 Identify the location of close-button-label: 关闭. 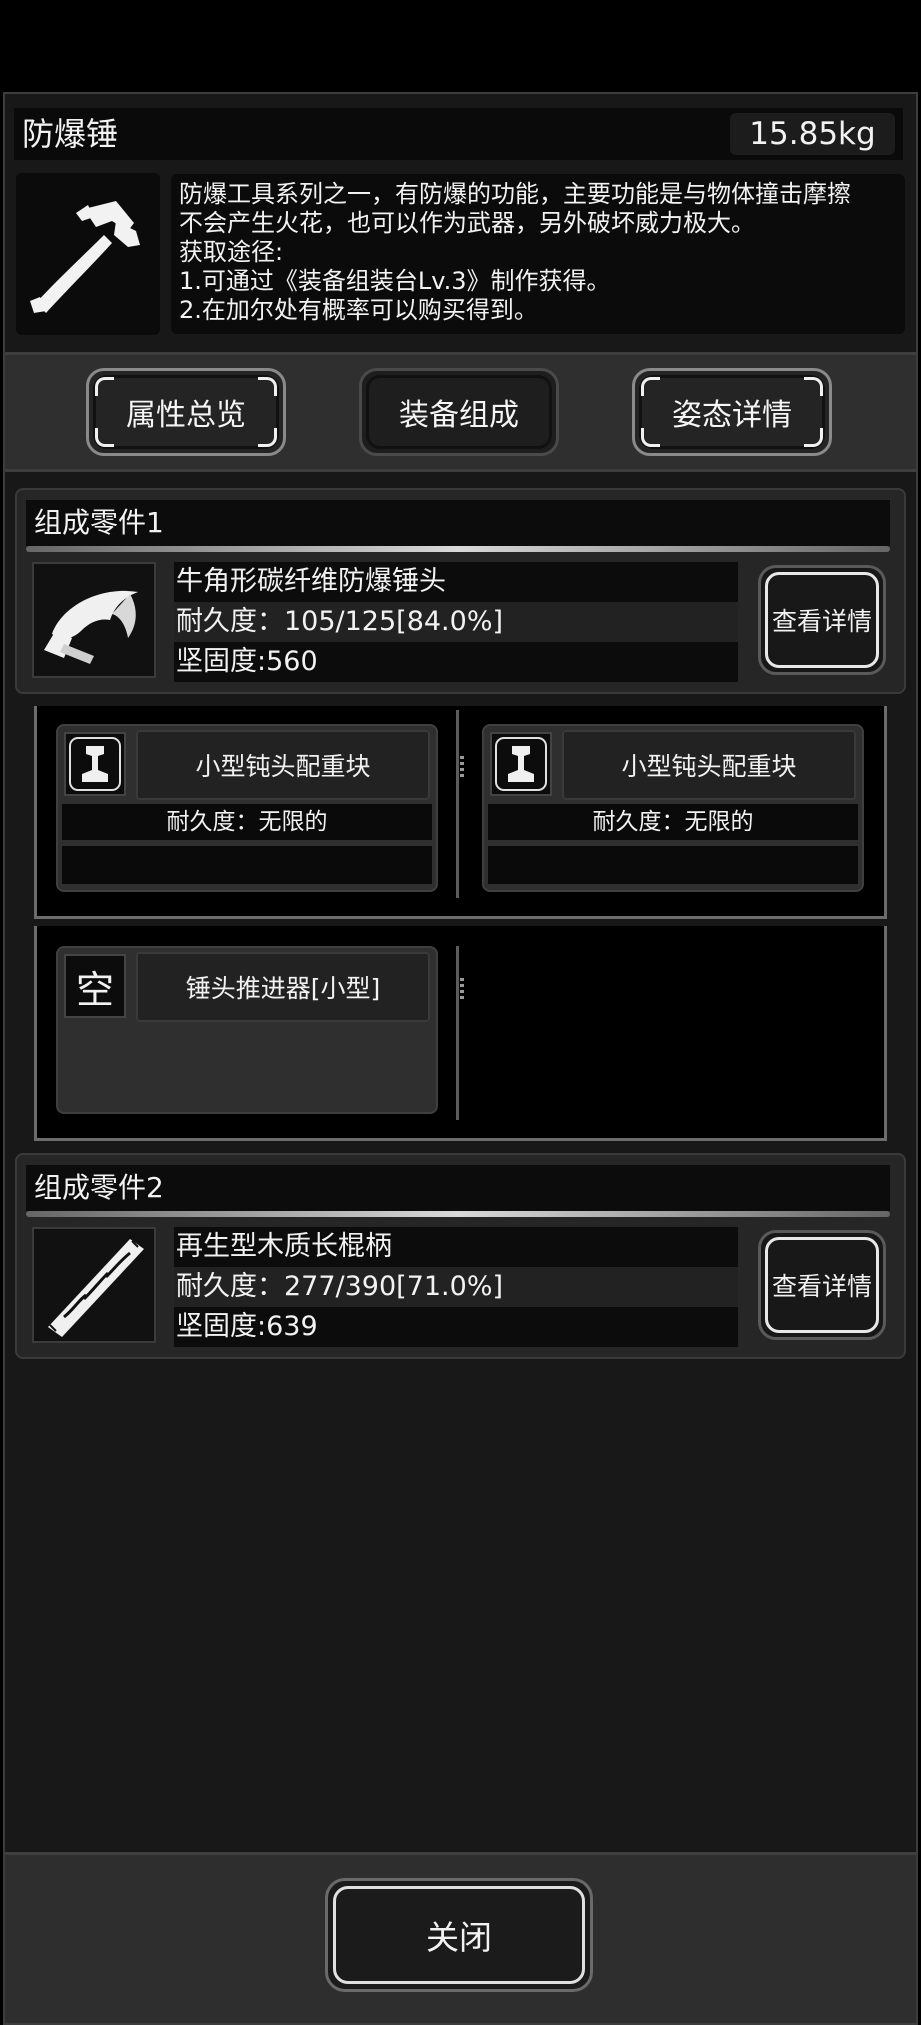
(459, 1937).